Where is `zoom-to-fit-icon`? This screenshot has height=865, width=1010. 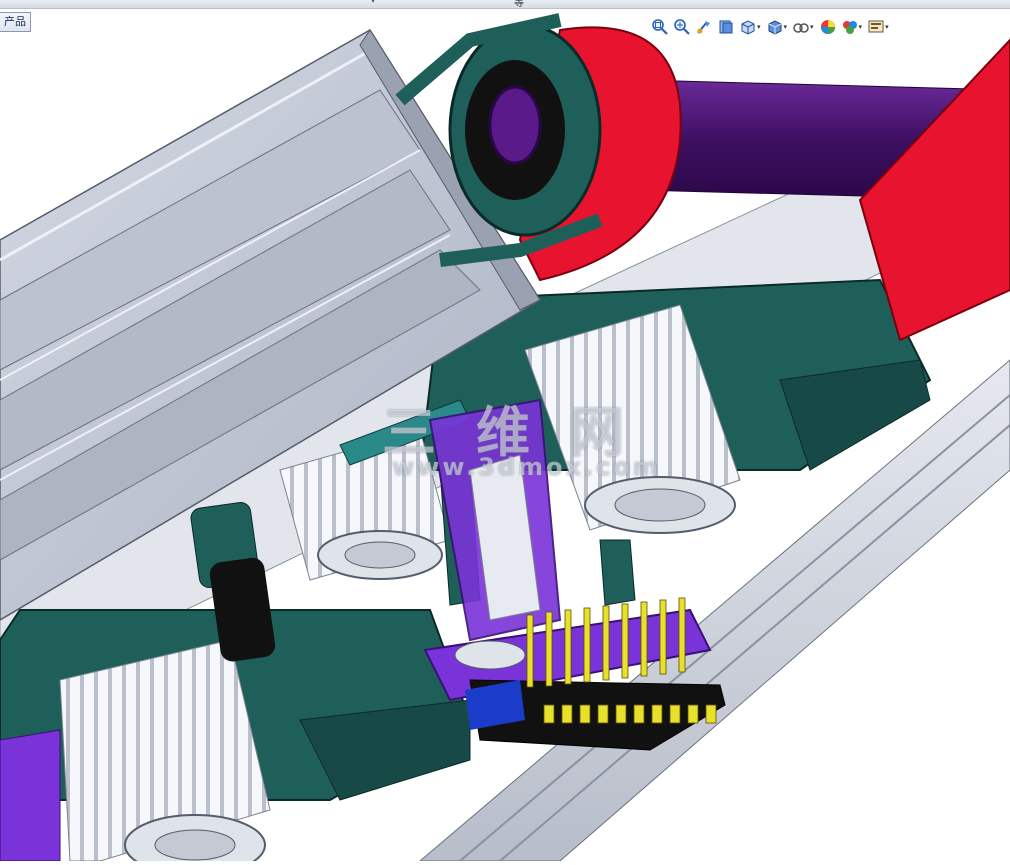 zoom-to-fit-icon is located at coordinates (660, 27).